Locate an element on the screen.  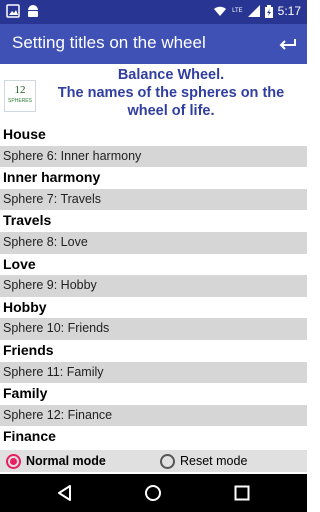
list-item: Sphere 10: Friends is located at coordinates (153, 329).